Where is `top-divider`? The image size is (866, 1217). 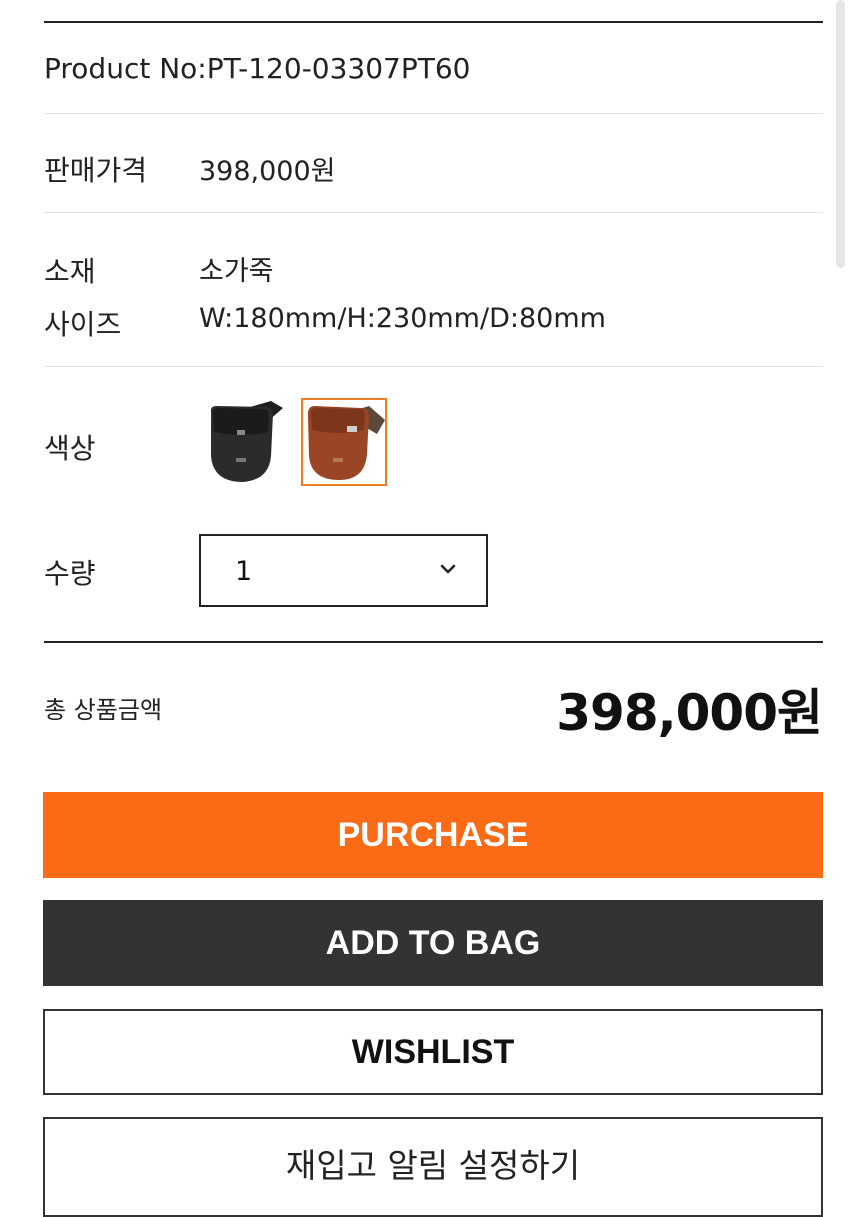
top-divider is located at coordinates (433, 22).